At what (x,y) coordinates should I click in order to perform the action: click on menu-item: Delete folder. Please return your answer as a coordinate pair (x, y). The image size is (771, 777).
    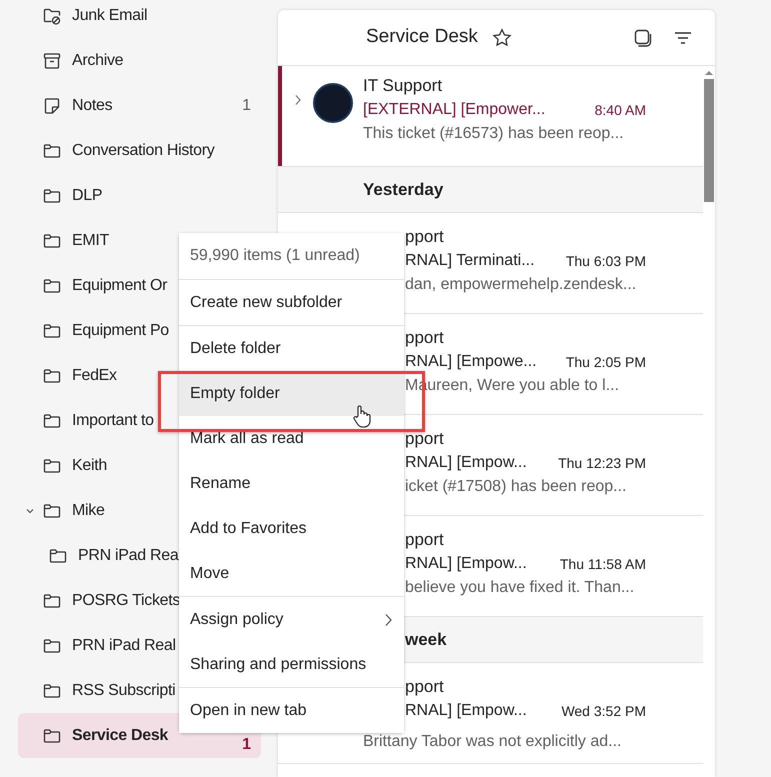
    Looking at the image, I should click on (291, 348).